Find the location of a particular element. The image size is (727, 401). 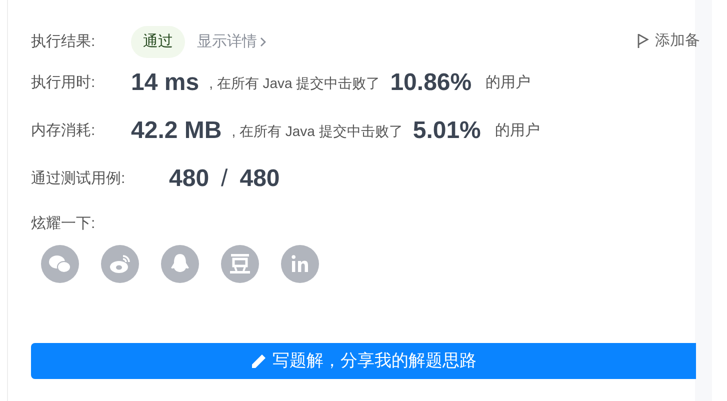

weibo-icon is located at coordinates (120, 263).